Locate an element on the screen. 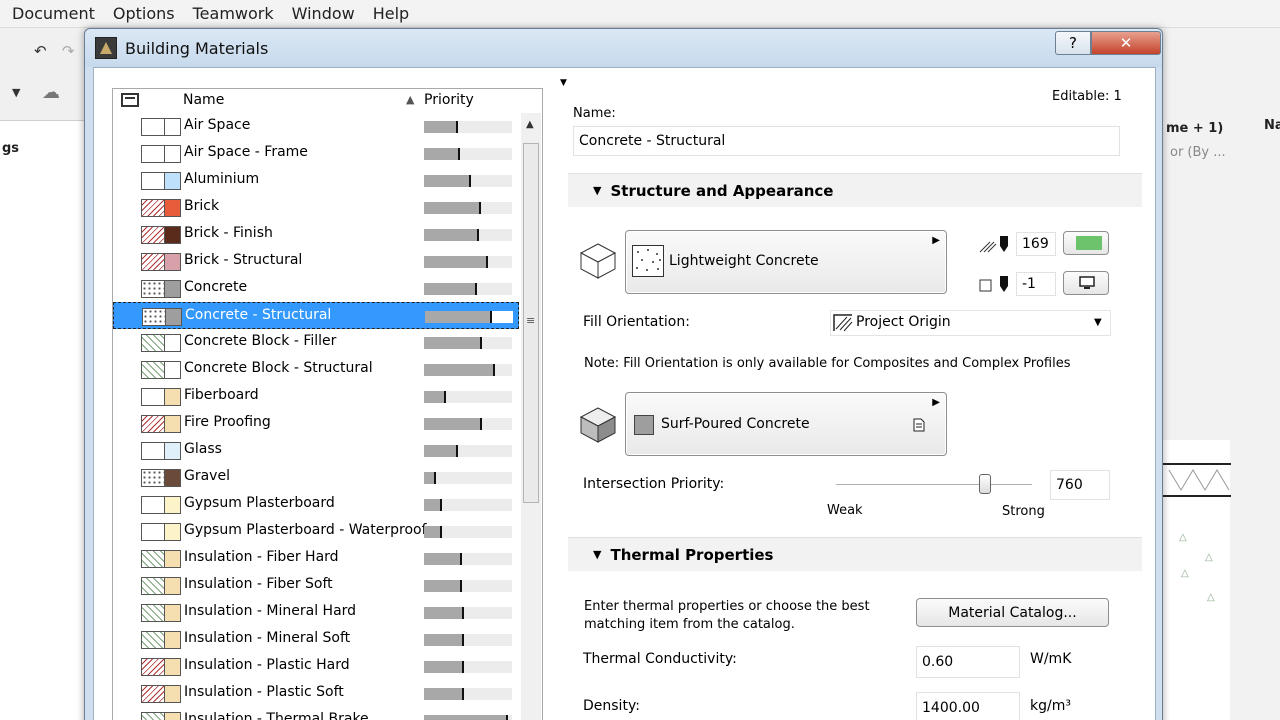 Image resolution: width=1280 pixels, height=720 pixels. material-row: Insulation - Mineral Hard is located at coordinates (316, 612).